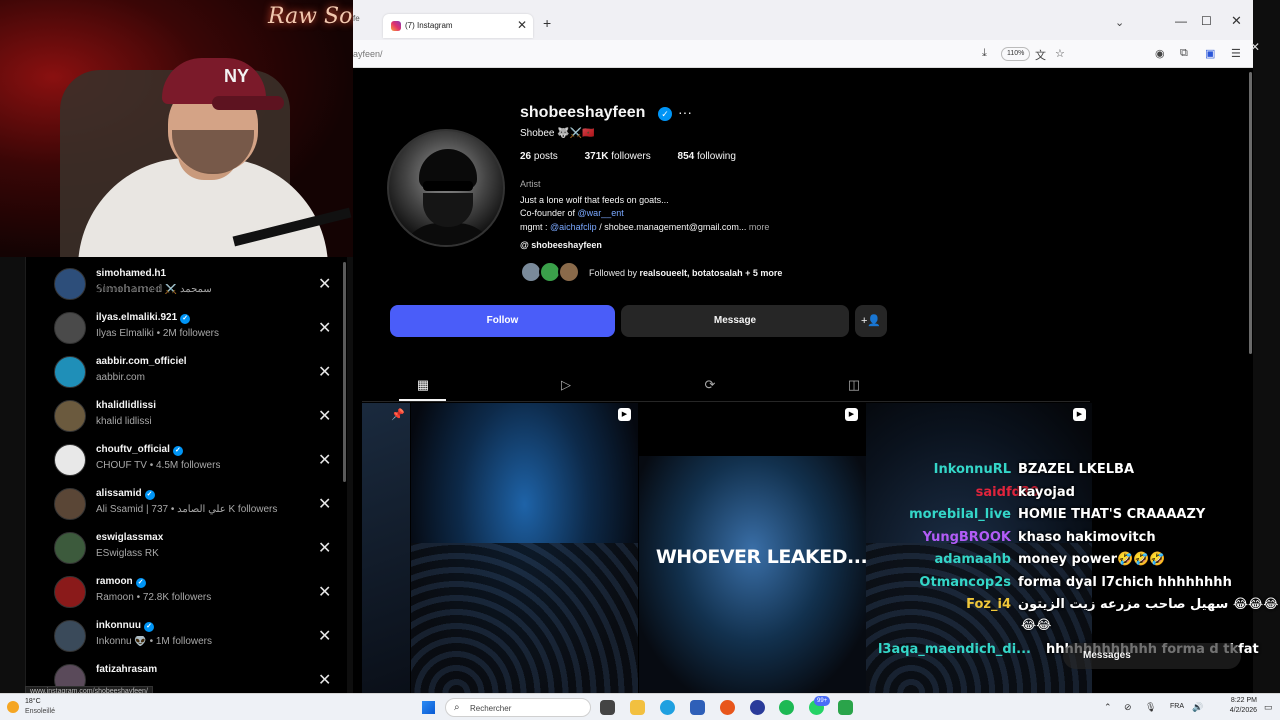 This screenshot has height=720, width=1280. Describe the element at coordinates (547, 23) in the screenshot. I see `new-tab-button: +` at that location.